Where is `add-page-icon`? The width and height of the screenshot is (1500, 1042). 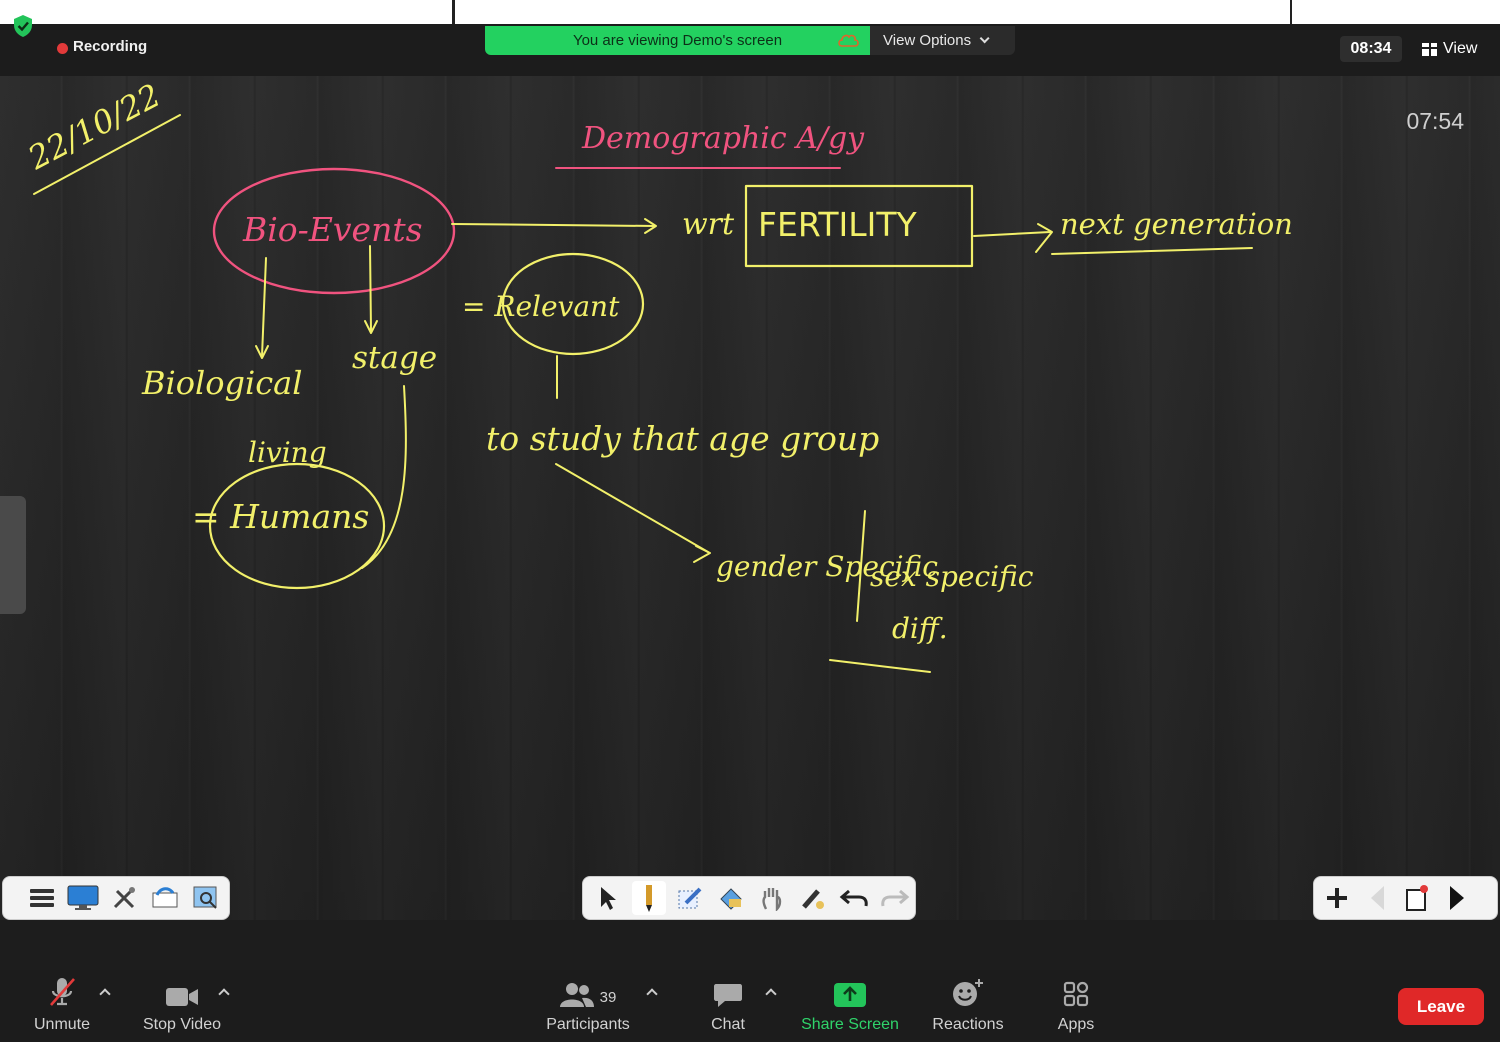
add-page-icon is located at coordinates (1337, 898).